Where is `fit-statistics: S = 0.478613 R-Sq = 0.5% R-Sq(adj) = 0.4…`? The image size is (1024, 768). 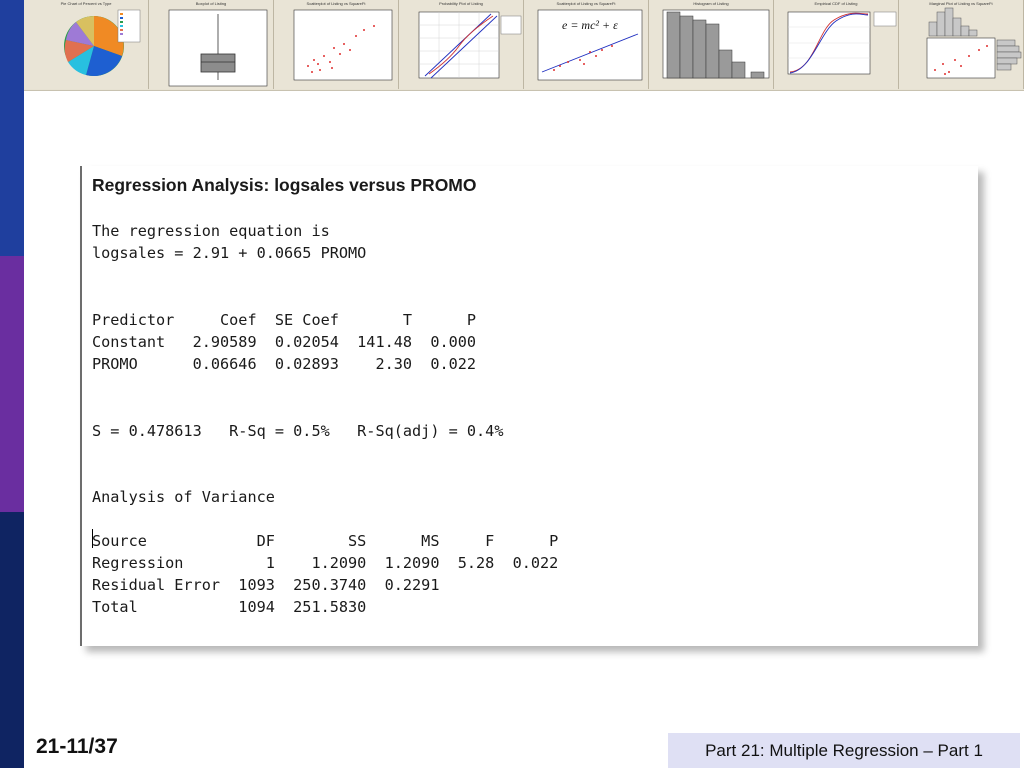
fit-statistics: S = 0.478613 R-Sq = 0.5% R-Sq(adj) = 0.4… is located at coordinates (298, 431).